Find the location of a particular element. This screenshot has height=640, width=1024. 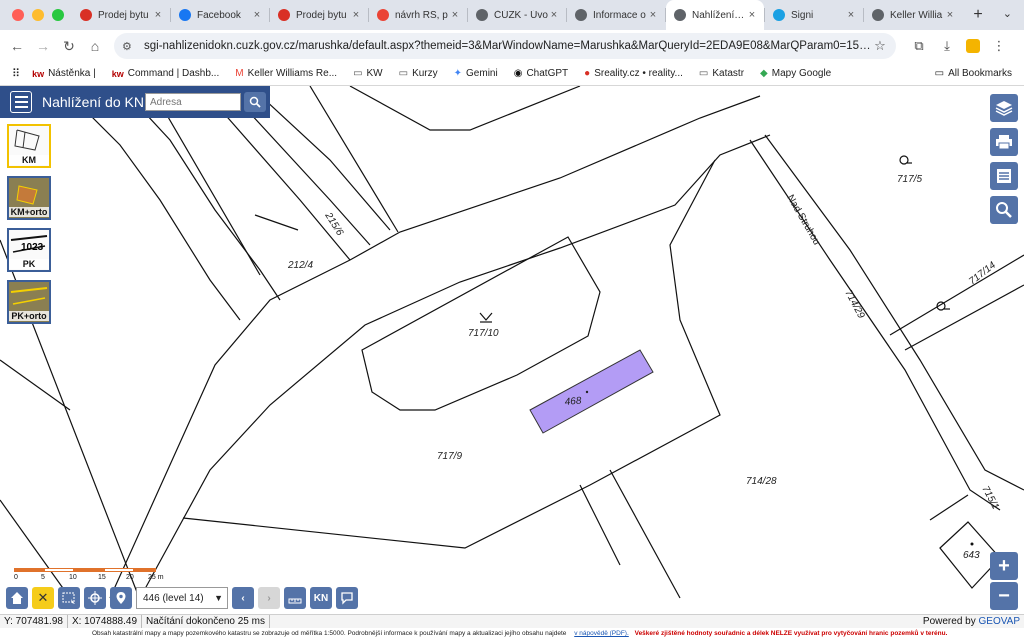

legend-icon is located at coordinates (1004, 176).